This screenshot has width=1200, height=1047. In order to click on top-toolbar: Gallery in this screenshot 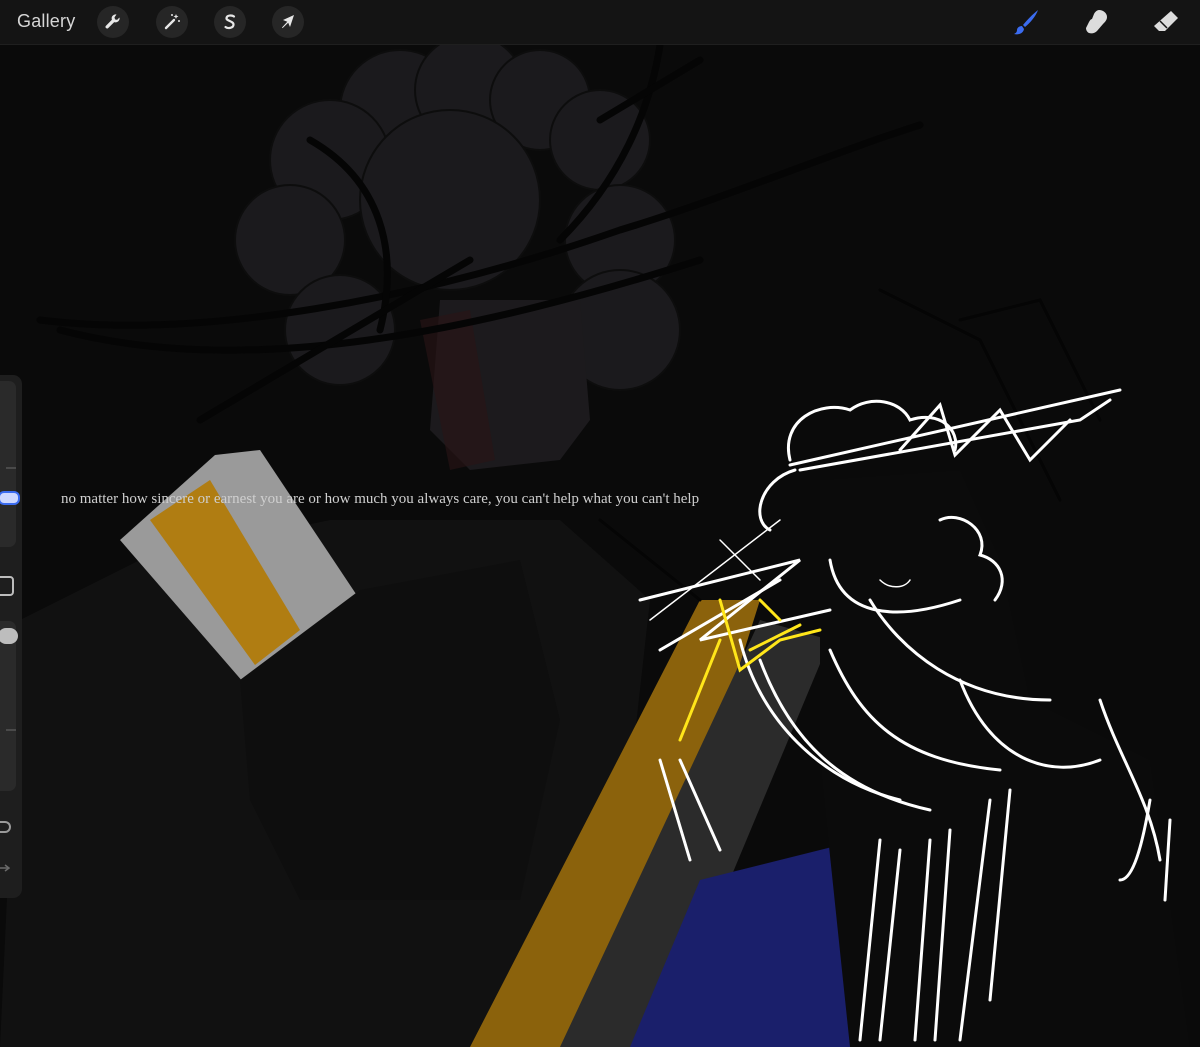, I will do `click(600, 22)`.